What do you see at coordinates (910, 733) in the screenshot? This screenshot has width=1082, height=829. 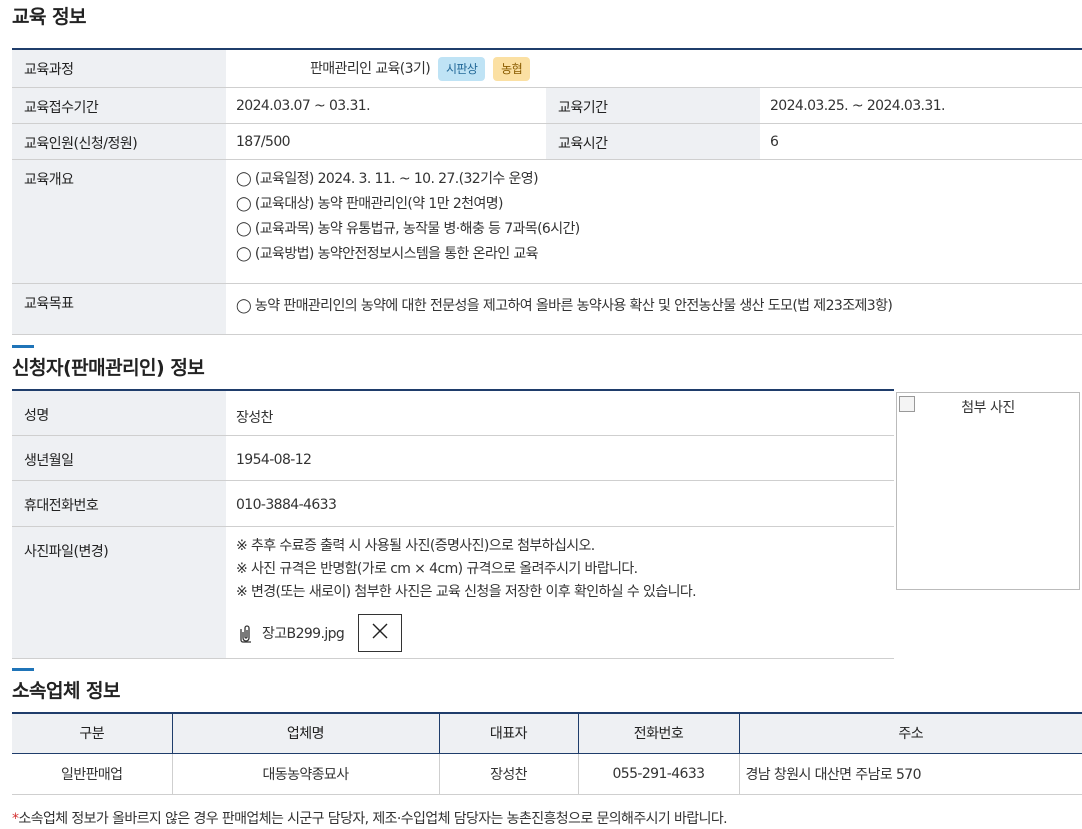 I see `col-header-address: 주소` at bounding box center [910, 733].